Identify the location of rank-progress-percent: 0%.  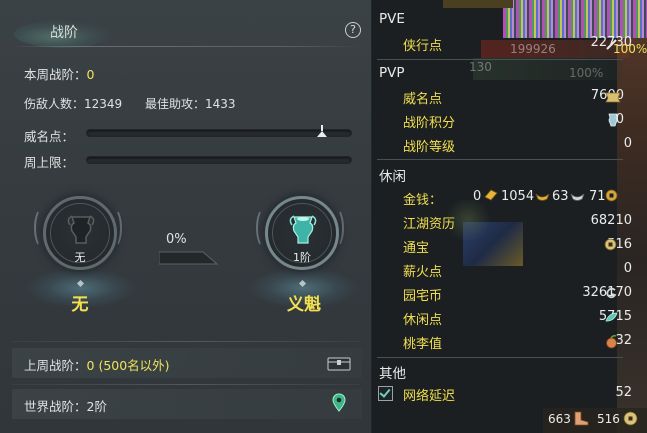
(176, 239).